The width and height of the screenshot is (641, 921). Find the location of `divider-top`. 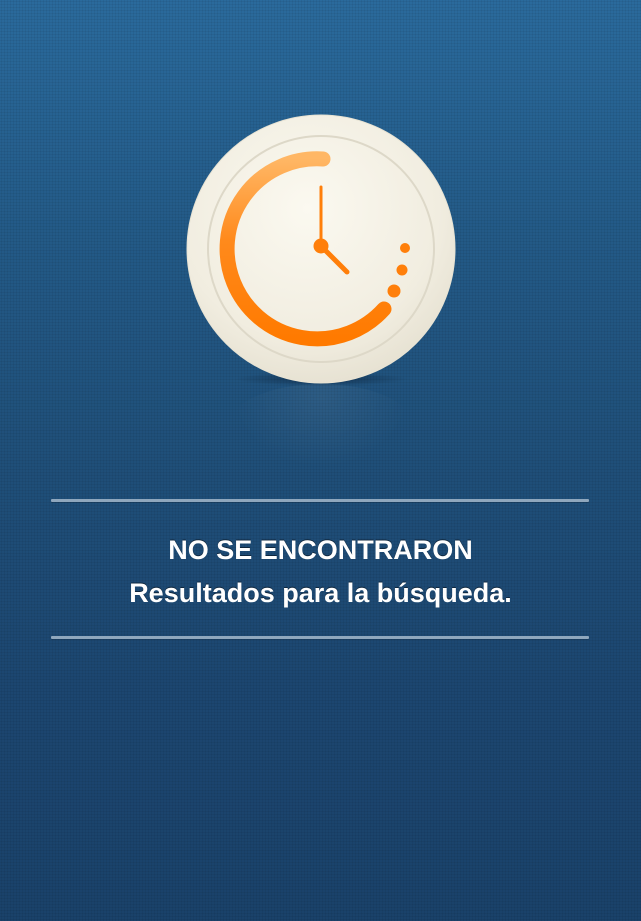

divider-top is located at coordinates (320, 500).